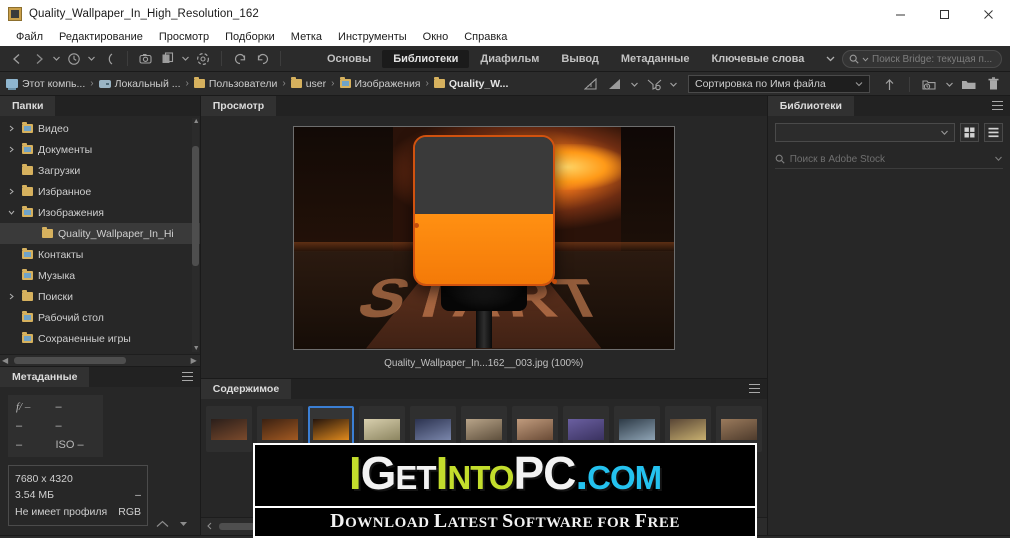 The image size is (1010, 538). What do you see at coordinates (634, 84) in the screenshot?
I see `filter-dropdown-icon` at bounding box center [634, 84].